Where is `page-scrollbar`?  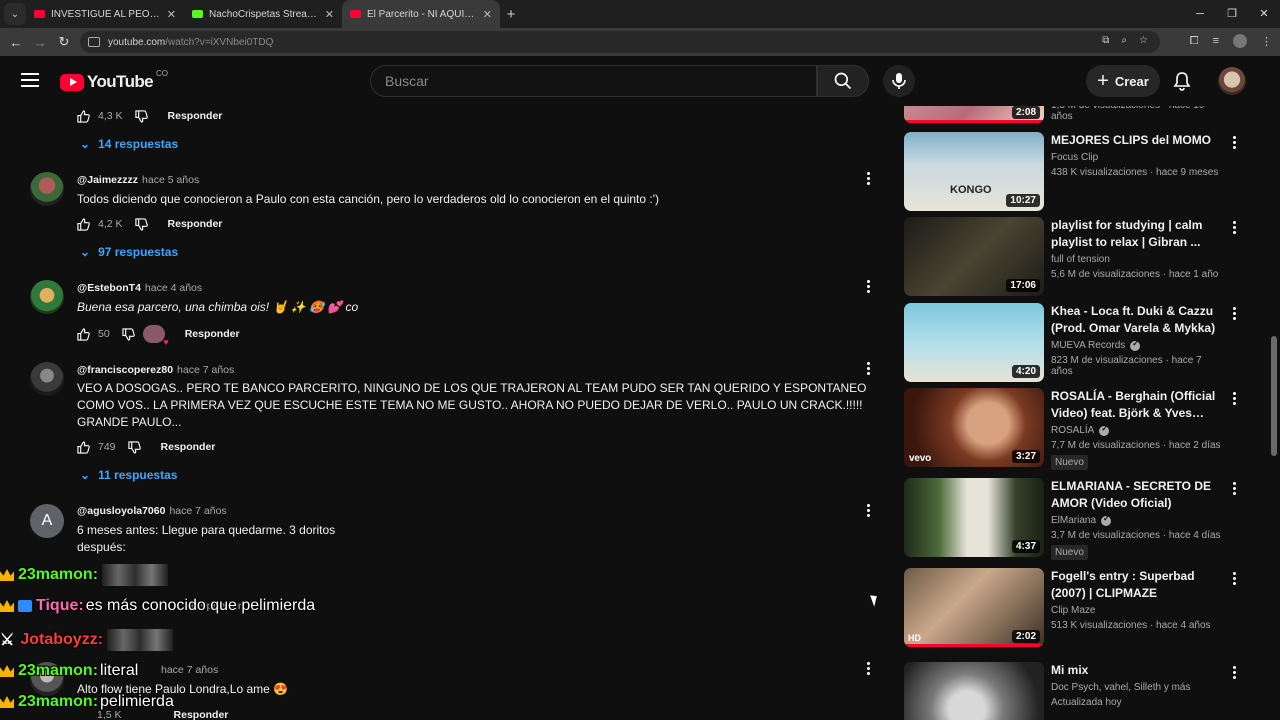 page-scrollbar is located at coordinates (1274, 388).